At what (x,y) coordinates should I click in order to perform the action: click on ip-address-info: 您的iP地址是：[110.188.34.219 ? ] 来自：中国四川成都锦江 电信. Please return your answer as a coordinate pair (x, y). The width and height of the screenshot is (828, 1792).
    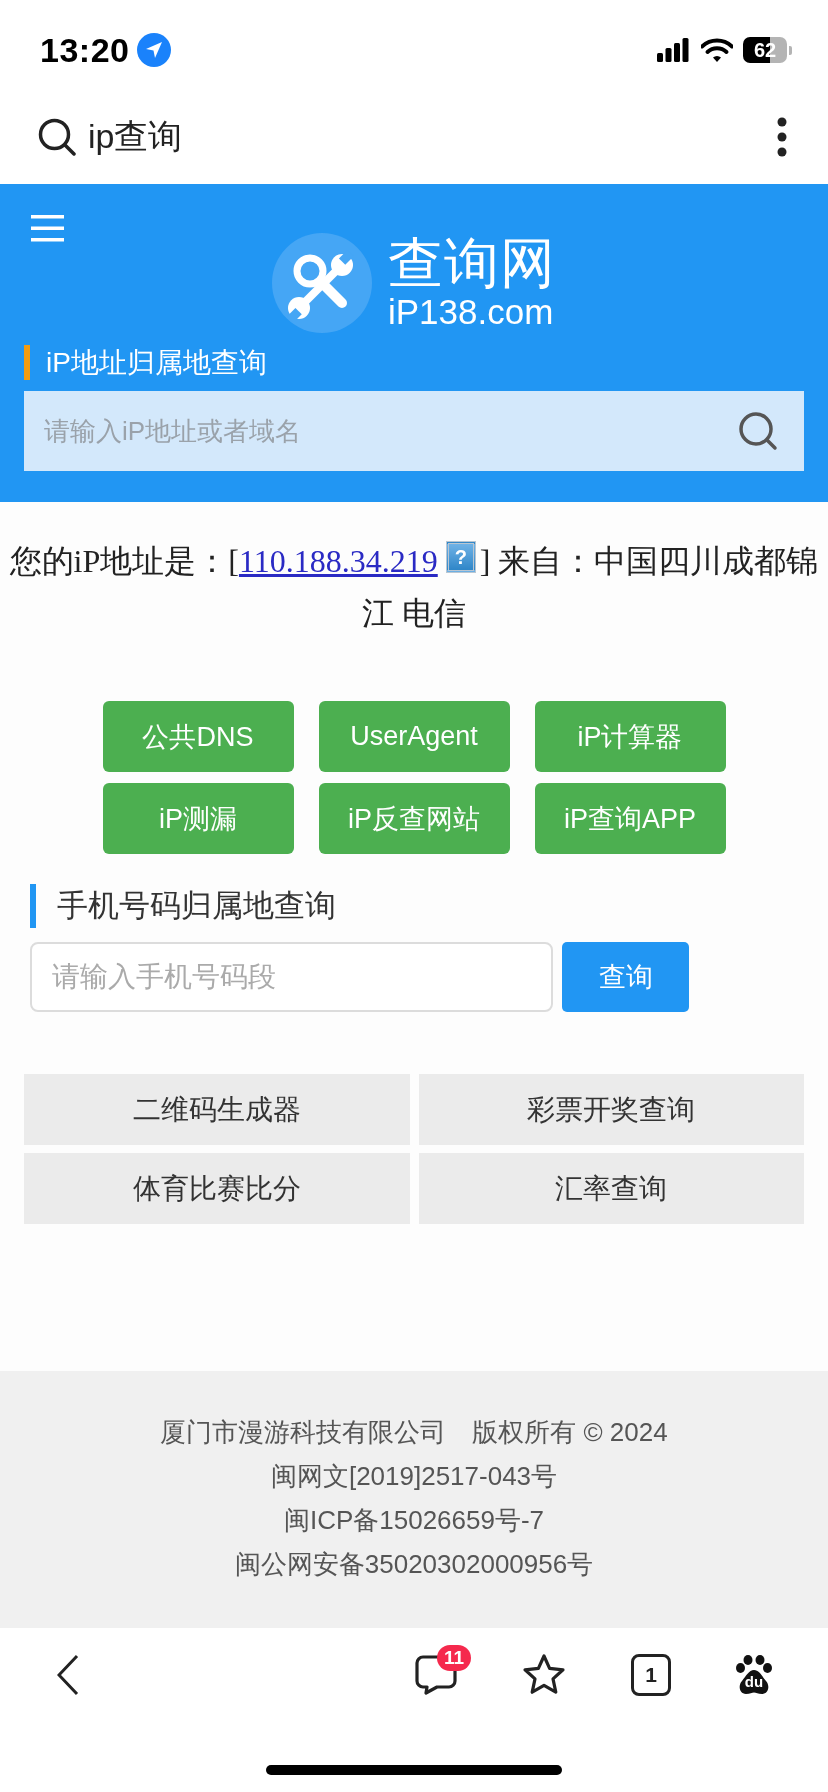
    Looking at the image, I should click on (414, 586).